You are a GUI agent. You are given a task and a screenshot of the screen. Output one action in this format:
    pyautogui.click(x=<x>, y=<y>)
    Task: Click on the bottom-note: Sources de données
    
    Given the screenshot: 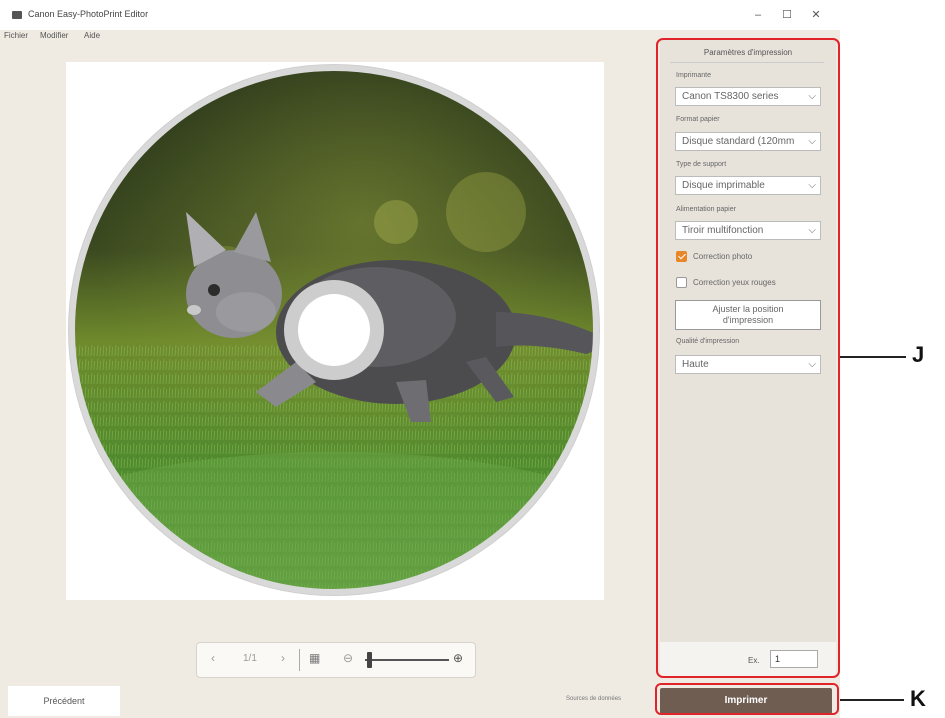 What is the action you would take?
    pyautogui.click(x=594, y=699)
    